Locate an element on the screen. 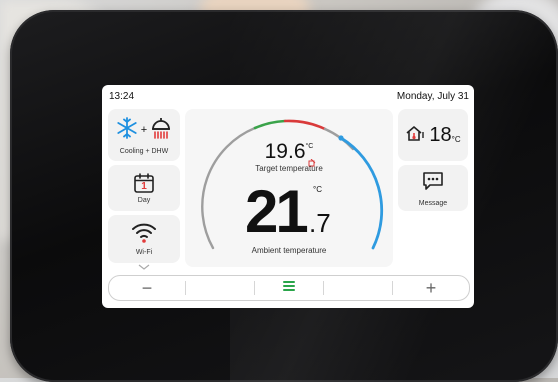 This screenshot has height=382, width=558. menu-button is located at coordinates (289, 288).